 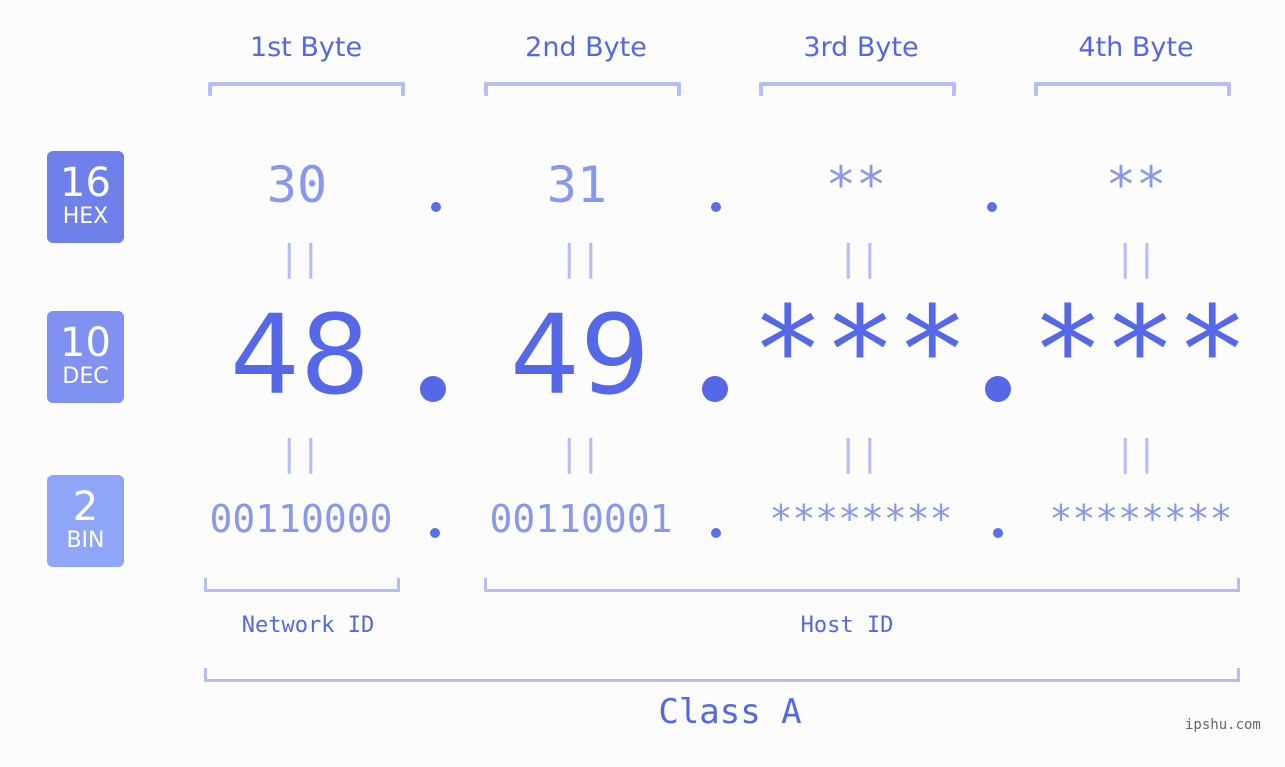 What do you see at coordinates (862, 585) in the screenshot?
I see `host-id-bracket` at bounding box center [862, 585].